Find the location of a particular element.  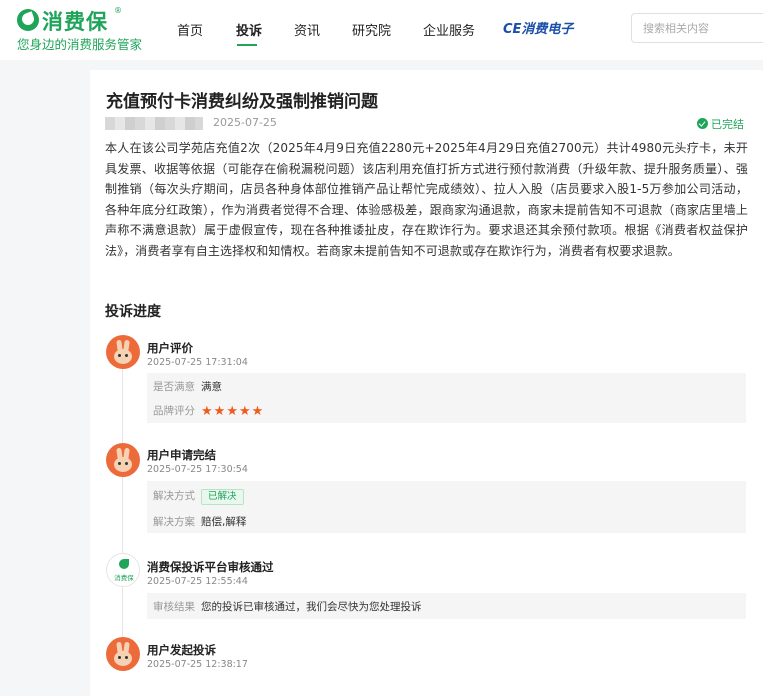

site-logo: 消费保 ® 您身边的消费服务管家 is located at coordinates (87, 29).